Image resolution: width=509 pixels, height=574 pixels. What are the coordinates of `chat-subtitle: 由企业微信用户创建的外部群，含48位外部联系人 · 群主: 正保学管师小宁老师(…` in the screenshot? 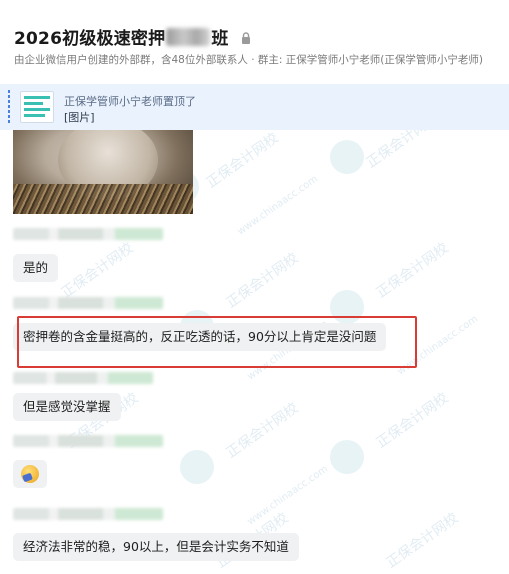 It's located at (248, 60).